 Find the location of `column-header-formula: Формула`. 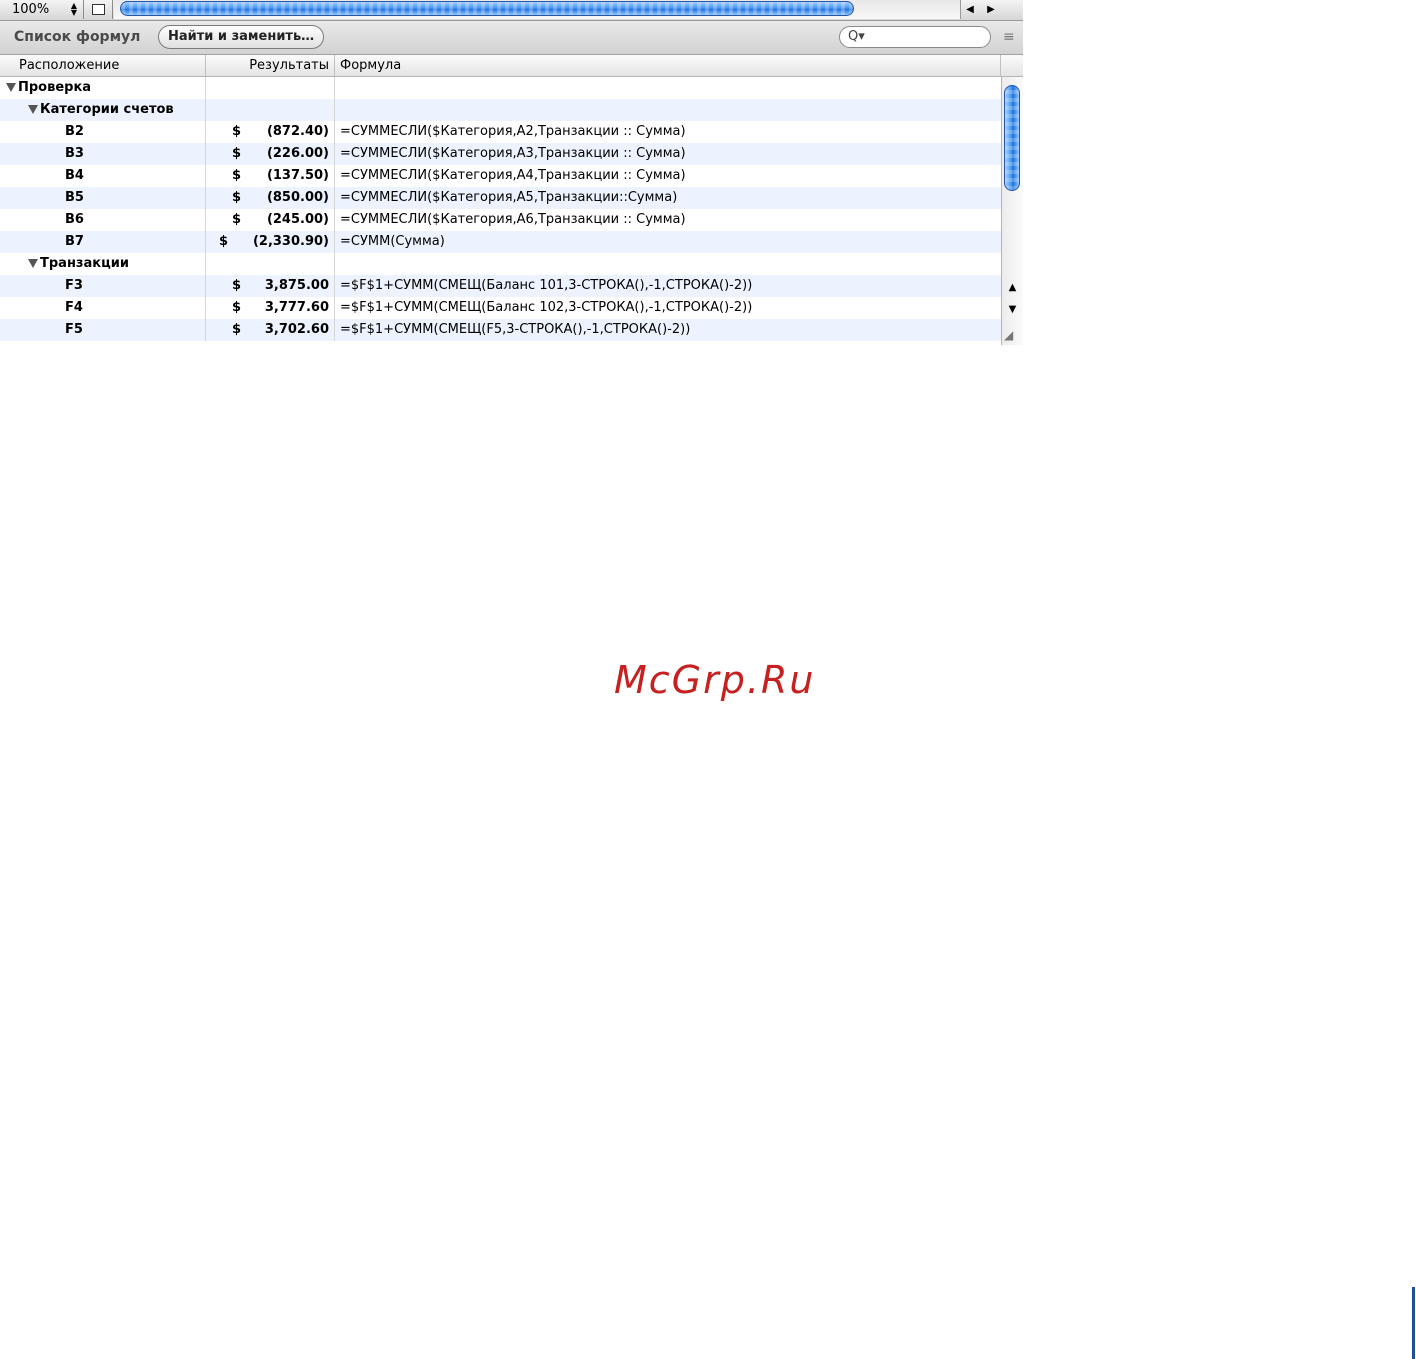

column-header-formula: Формула is located at coordinates (668, 65).